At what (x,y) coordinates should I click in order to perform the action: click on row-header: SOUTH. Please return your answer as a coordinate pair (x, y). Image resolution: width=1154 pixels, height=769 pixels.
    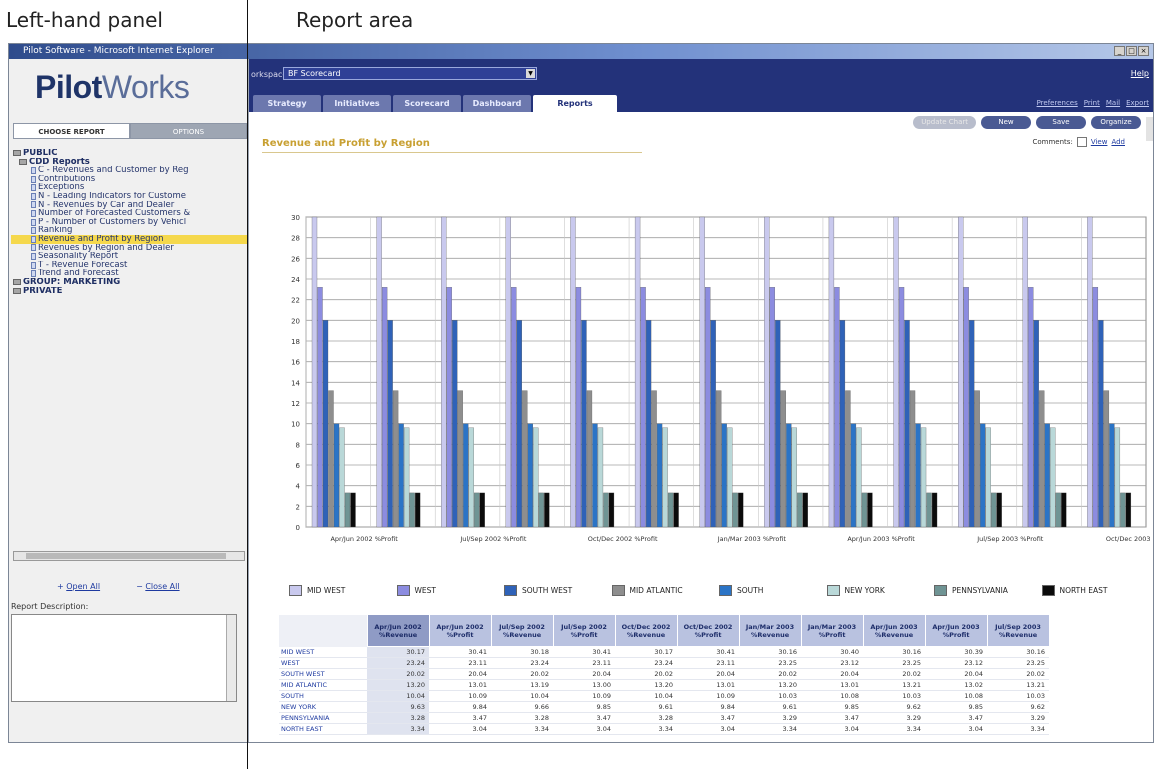
    Looking at the image, I should click on (323, 696).